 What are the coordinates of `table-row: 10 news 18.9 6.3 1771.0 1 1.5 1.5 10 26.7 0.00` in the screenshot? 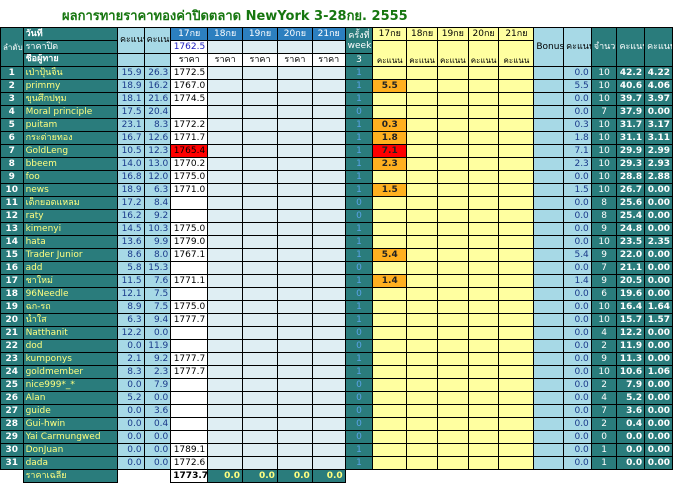 It's located at (336, 190).